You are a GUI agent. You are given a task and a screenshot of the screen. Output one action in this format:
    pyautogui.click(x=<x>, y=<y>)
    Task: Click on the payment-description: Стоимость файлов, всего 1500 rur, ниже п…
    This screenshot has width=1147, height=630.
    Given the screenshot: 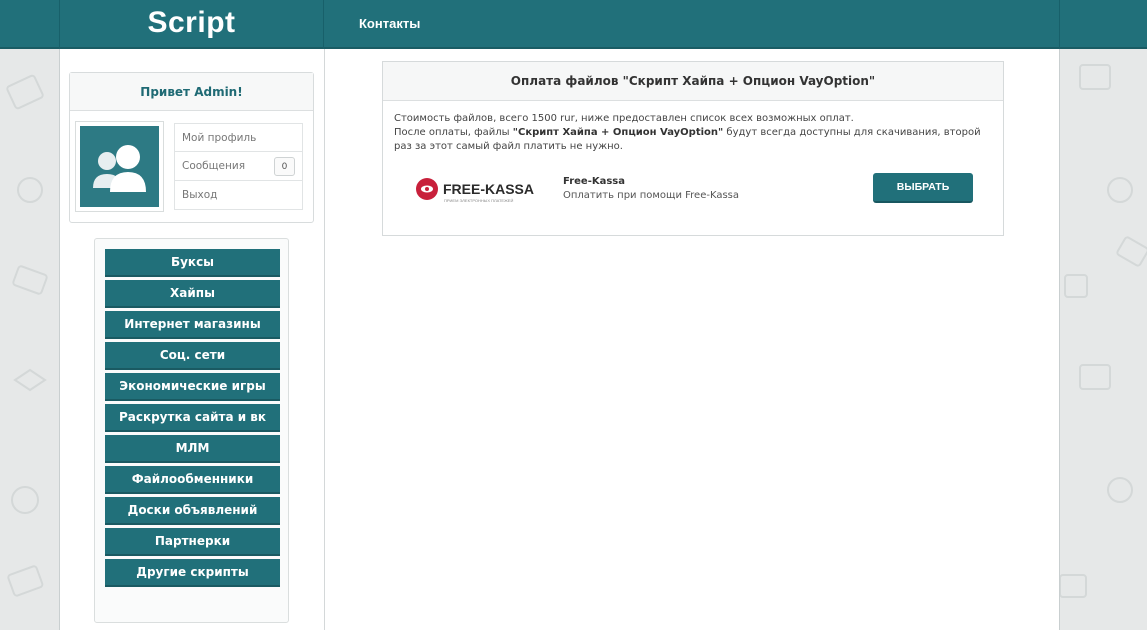 What is the action you would take?
    pyautogui.click(x=696, y=133)
    